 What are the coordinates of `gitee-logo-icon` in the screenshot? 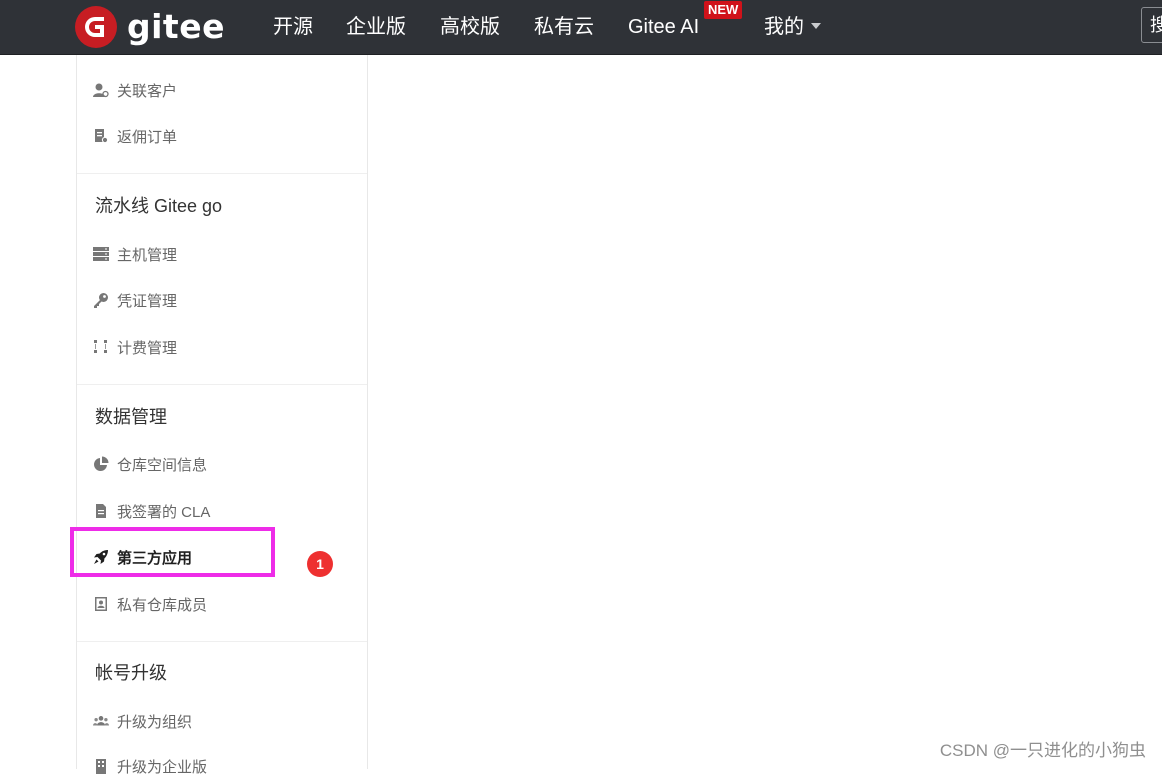 It's located at (96, 27).